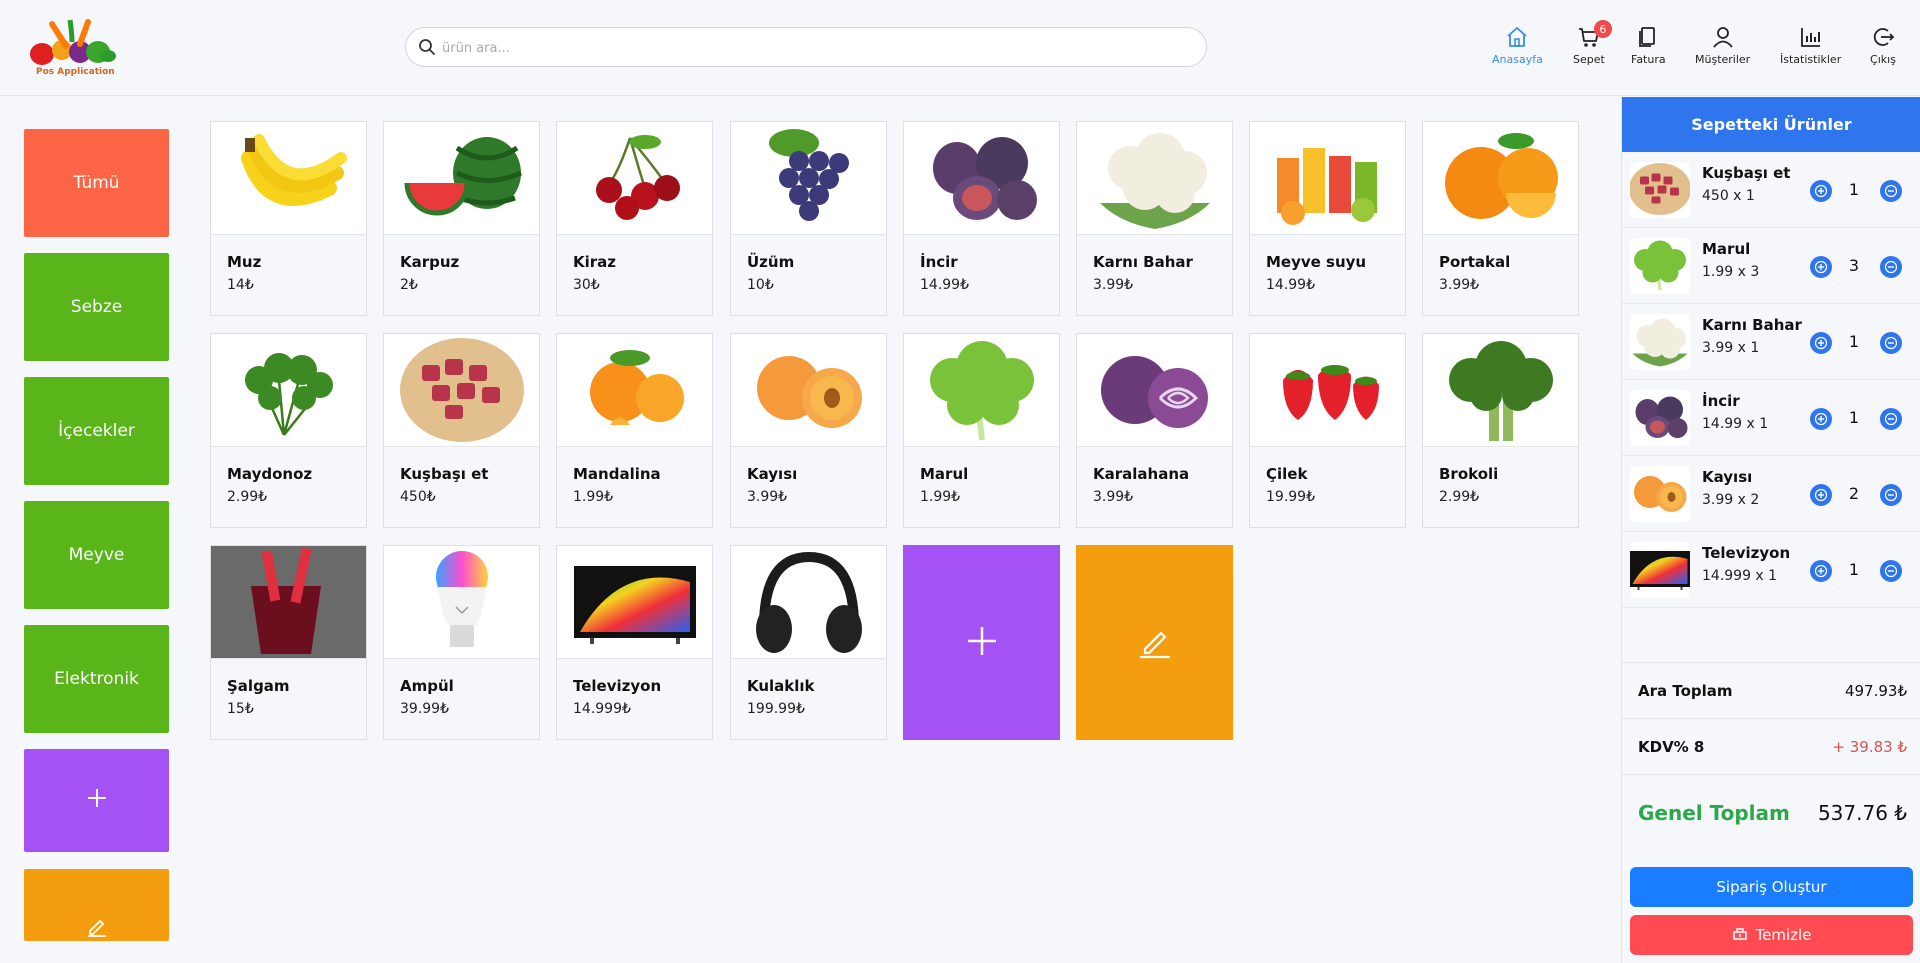  Describe the element at coordinates (981, 430) in the screenshot. I see `product-card: Marul 1.99₺` at that location.